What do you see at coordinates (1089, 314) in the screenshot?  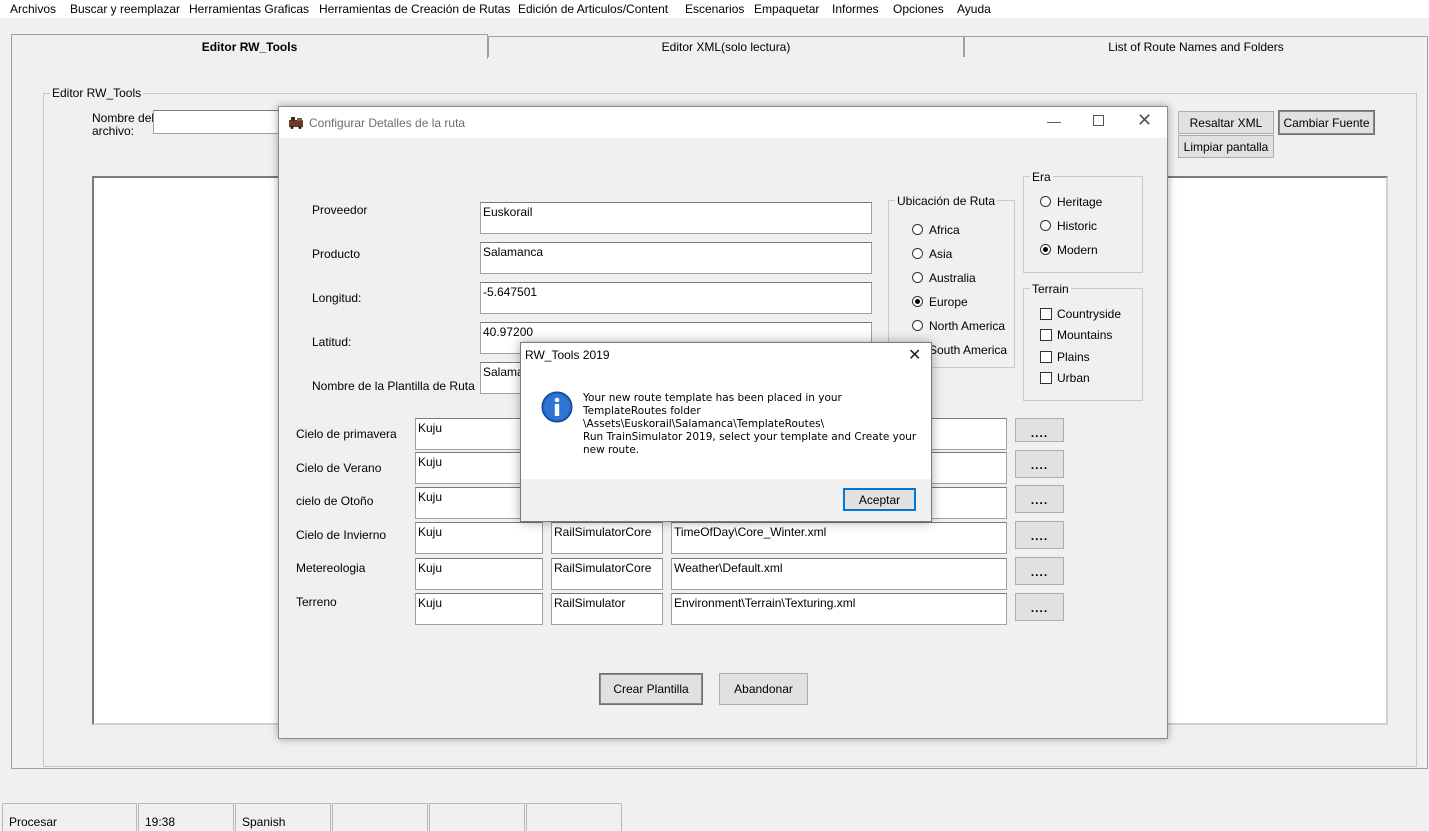 I see `check-countryside-label: Countryside` at bounding box center [1089, 314].